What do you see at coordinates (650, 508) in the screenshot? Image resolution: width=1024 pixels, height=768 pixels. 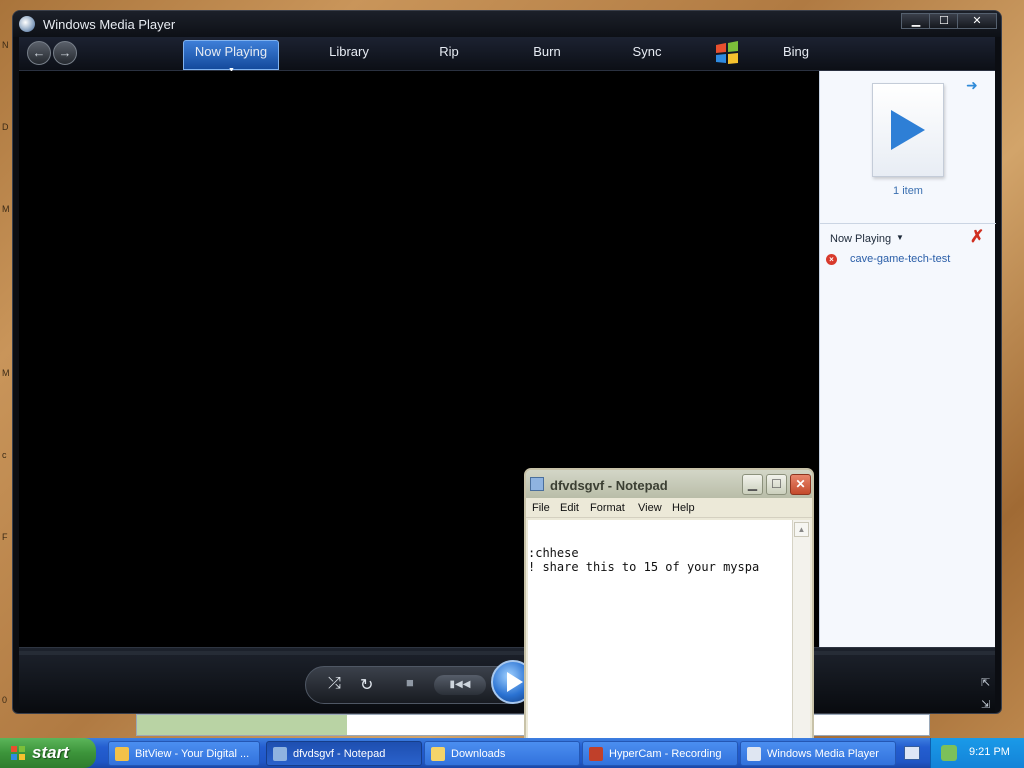 I see `menu-view: View` at bounding box center [650, 508].